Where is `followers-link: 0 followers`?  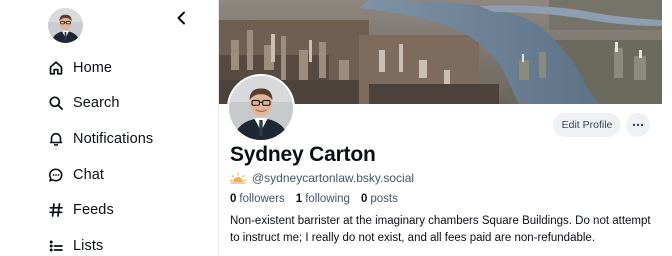 followers-link: 0 followers is located at coordinates (257, 199).